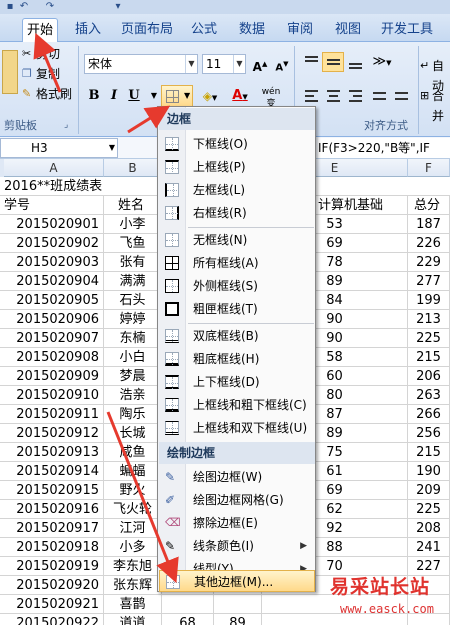 This screenshot has width=450, height=625. What do you see at coordinates (54, 357) in the screenshot?
I see `cell-id: 2015020908` at bounding box center [54, 357].